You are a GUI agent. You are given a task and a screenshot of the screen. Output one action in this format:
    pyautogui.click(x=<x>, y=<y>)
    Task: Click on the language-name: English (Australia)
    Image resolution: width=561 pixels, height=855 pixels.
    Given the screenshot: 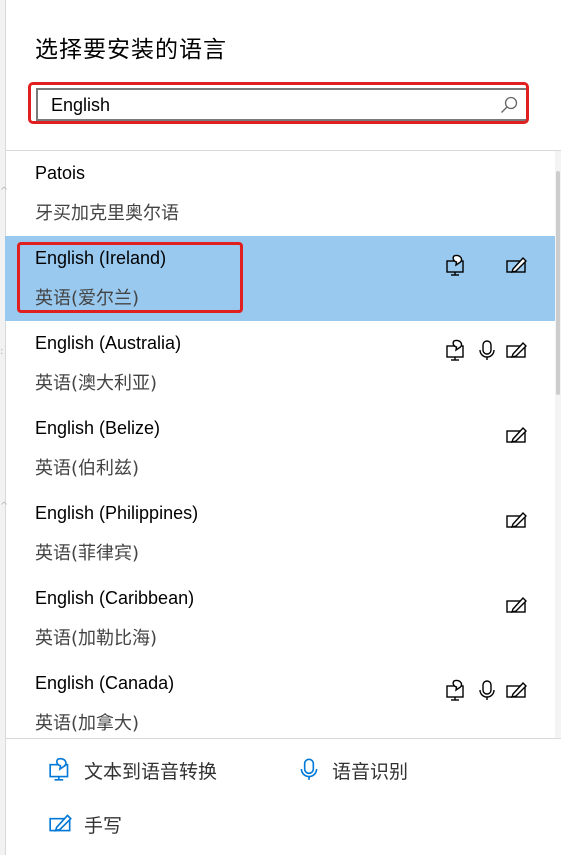 What is the action you would take?
    pyautogui.click(x=108, y=343)
    